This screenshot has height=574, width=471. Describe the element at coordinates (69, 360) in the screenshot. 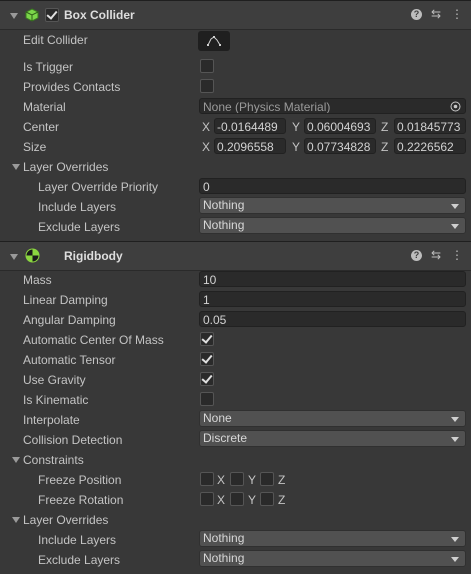

I see `auto-tensor-label: Automatic Tensor` at that location.